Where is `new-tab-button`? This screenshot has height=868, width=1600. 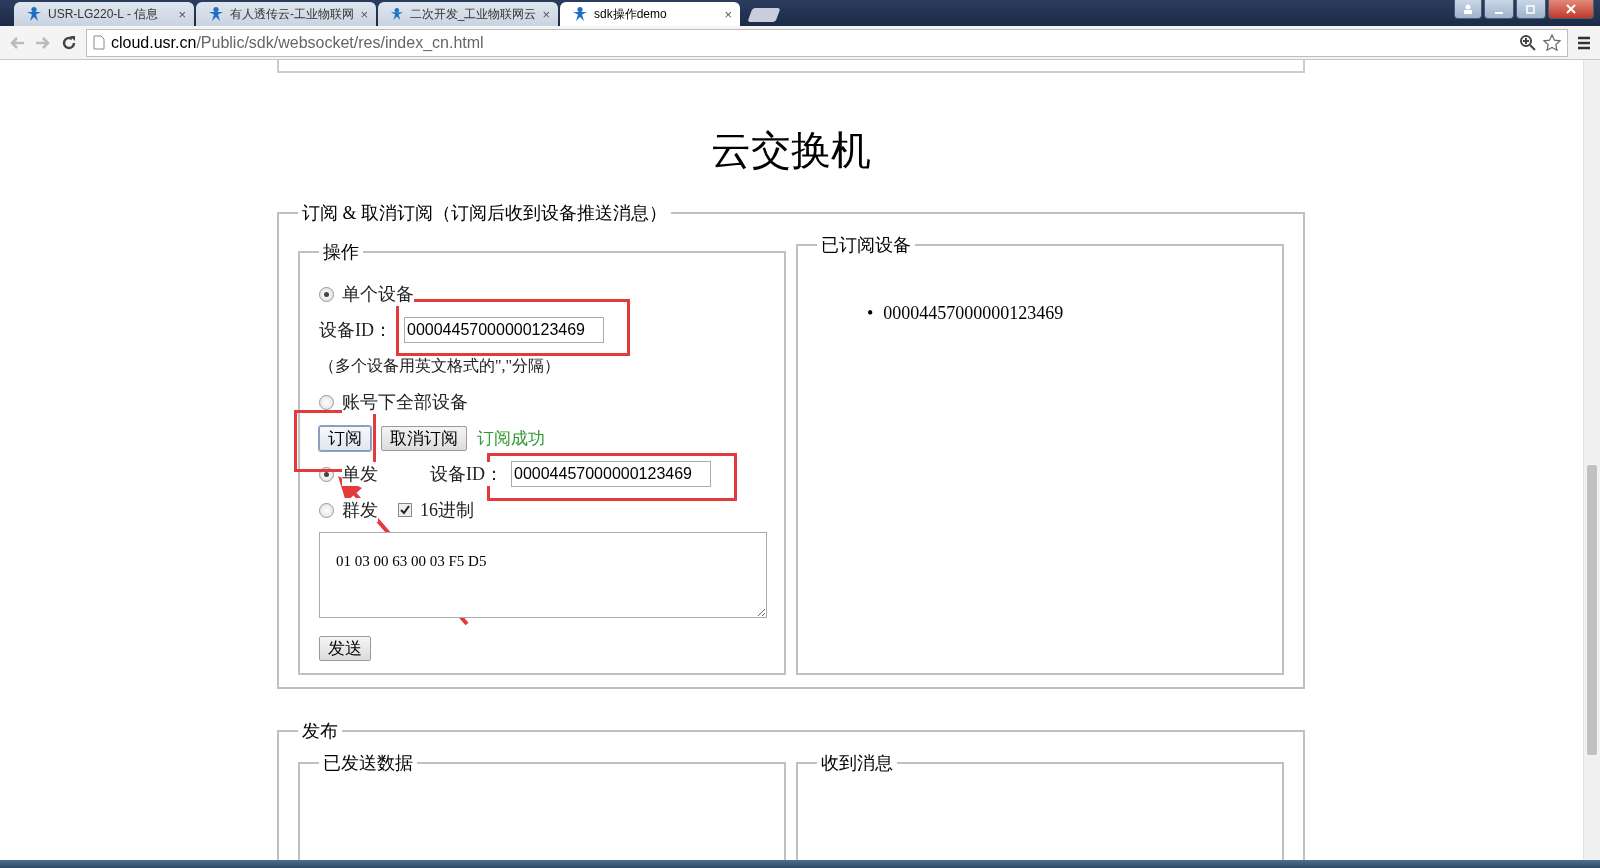 new-tab-button is located at coordinates (764, 15).